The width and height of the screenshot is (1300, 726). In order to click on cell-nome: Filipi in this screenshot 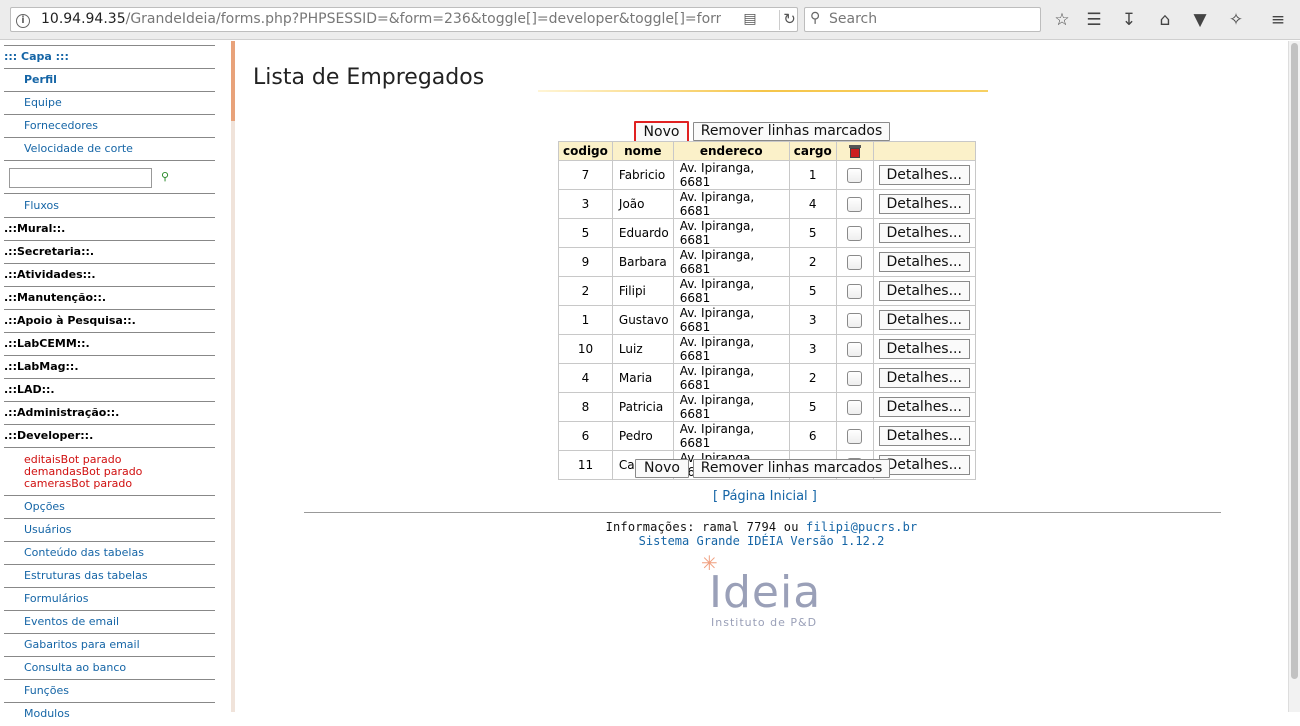, I will do `click(642, 291)`.